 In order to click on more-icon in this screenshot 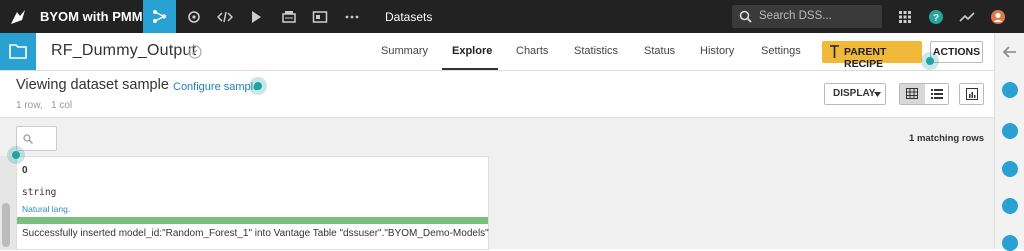, I will do `click(352, 17)`.